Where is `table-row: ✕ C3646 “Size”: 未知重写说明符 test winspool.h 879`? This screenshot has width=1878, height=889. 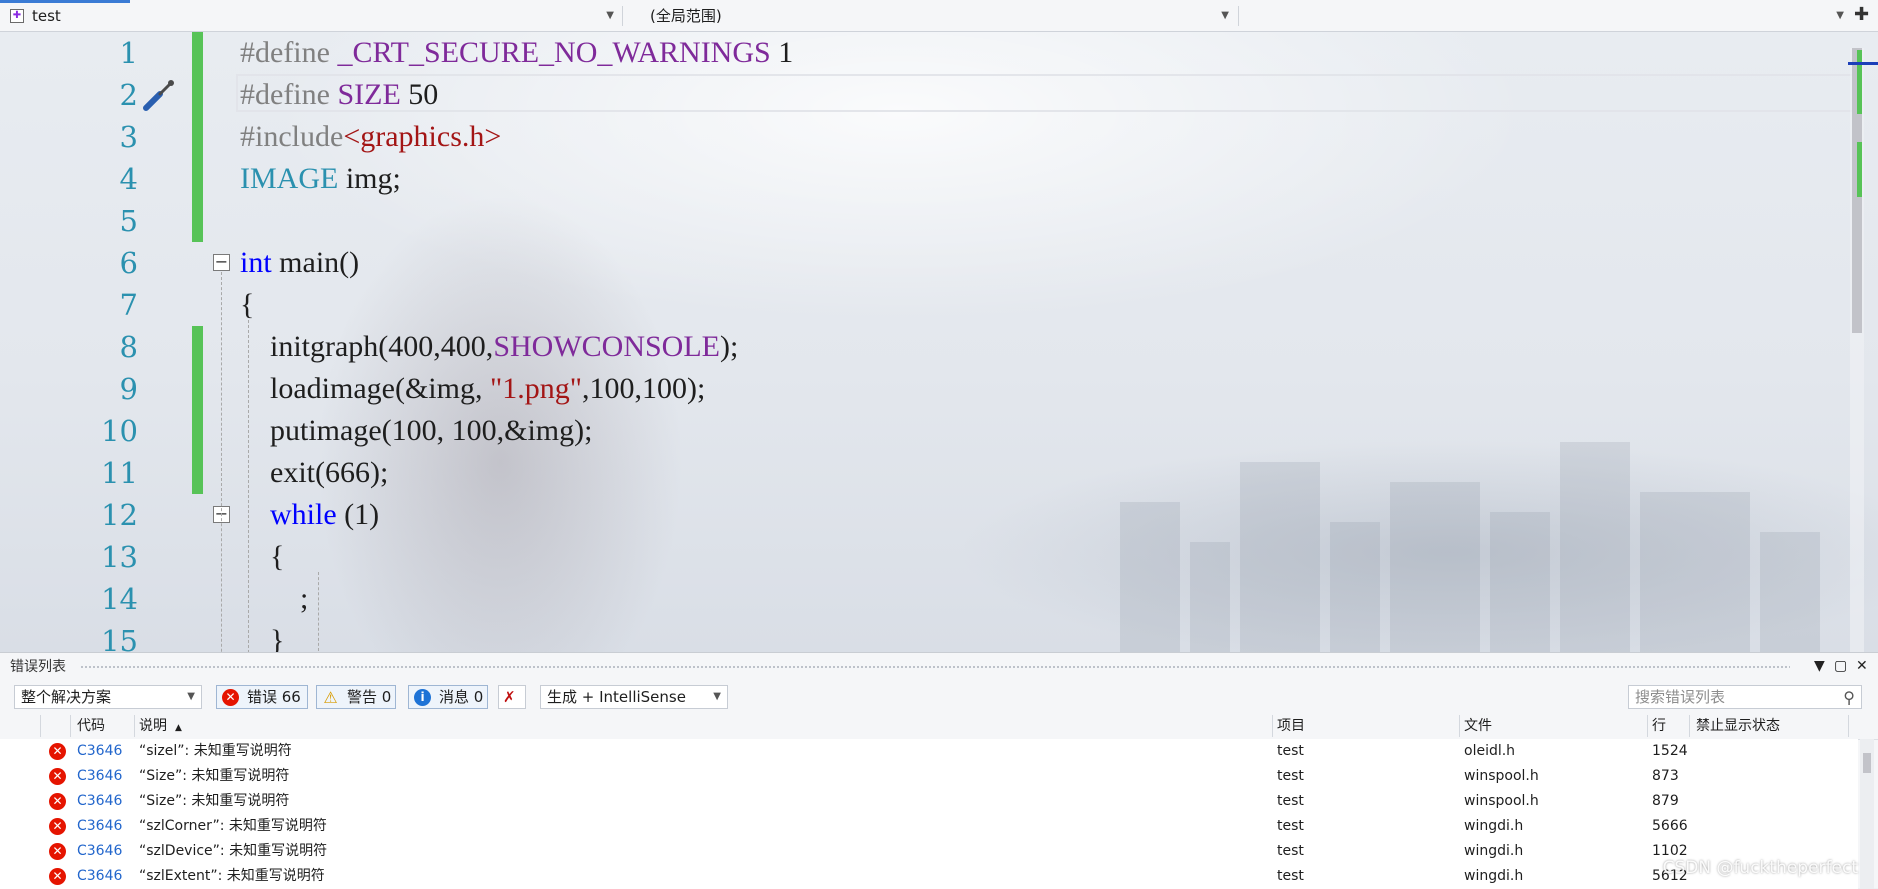 table-row: ✕ C3646 “Size”: 未知重写说明符 test winspool.h 879 is located at coordinates (929, 801).